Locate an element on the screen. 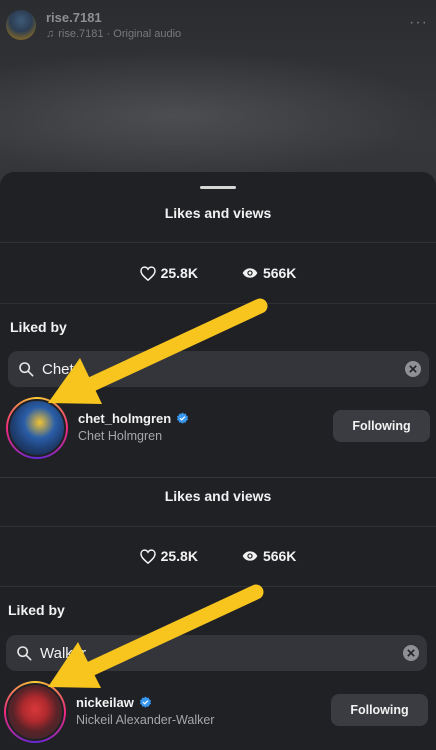  reel-audio-label: rise.7181 · Original audio is located at coordinates (120, 34).